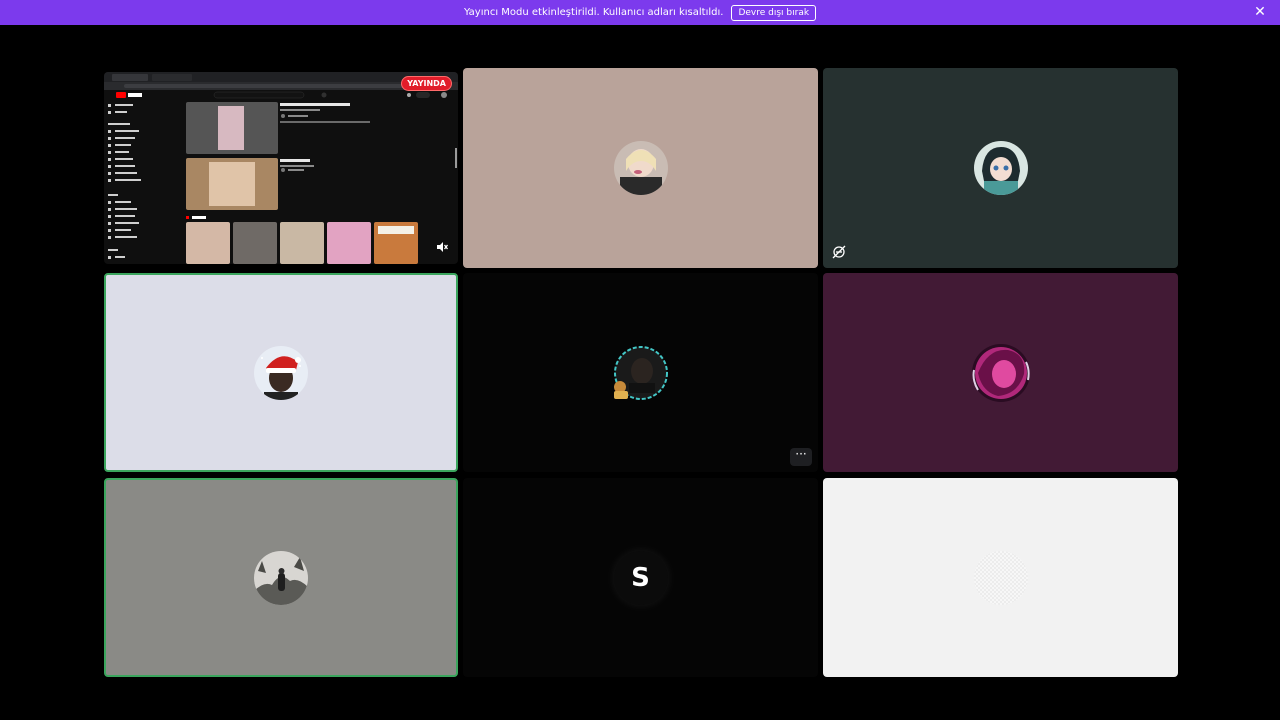 Image resolution: width=1280 pixels, height=720 pixels. I want to click on more-options-button: ···, so click(801, 457).